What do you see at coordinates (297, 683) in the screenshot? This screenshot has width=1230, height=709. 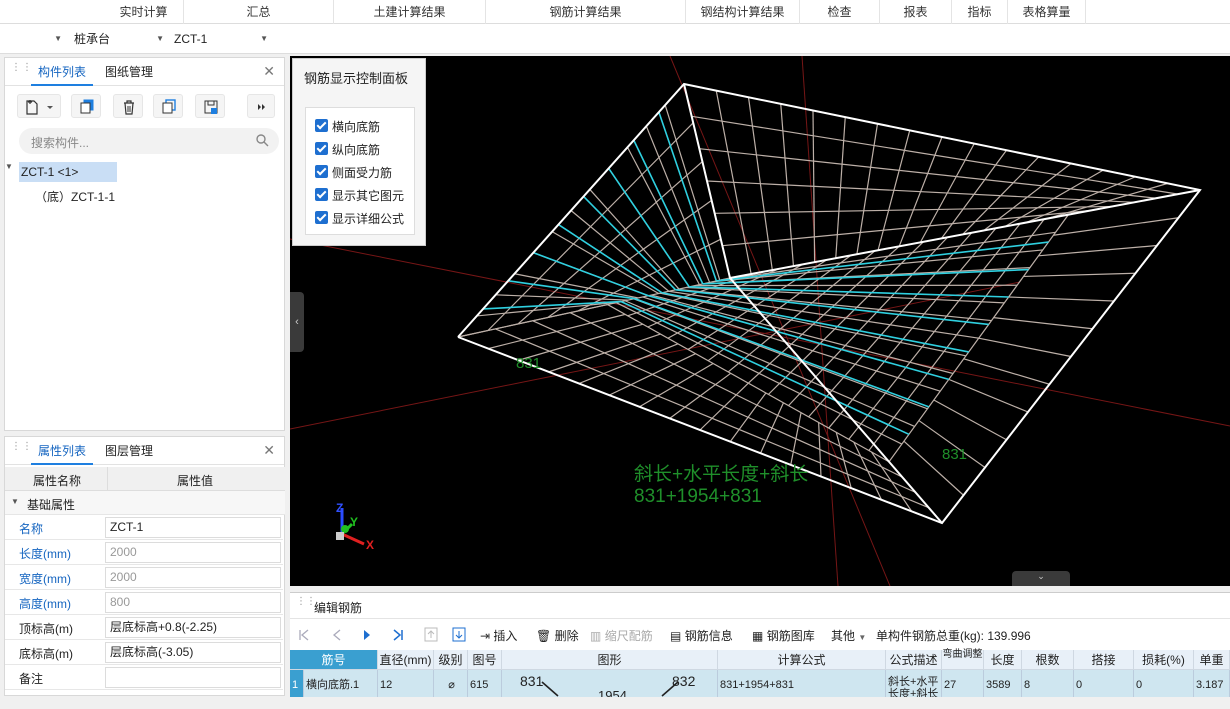 I see `row-index: 1` at bounding box center [297, 683].